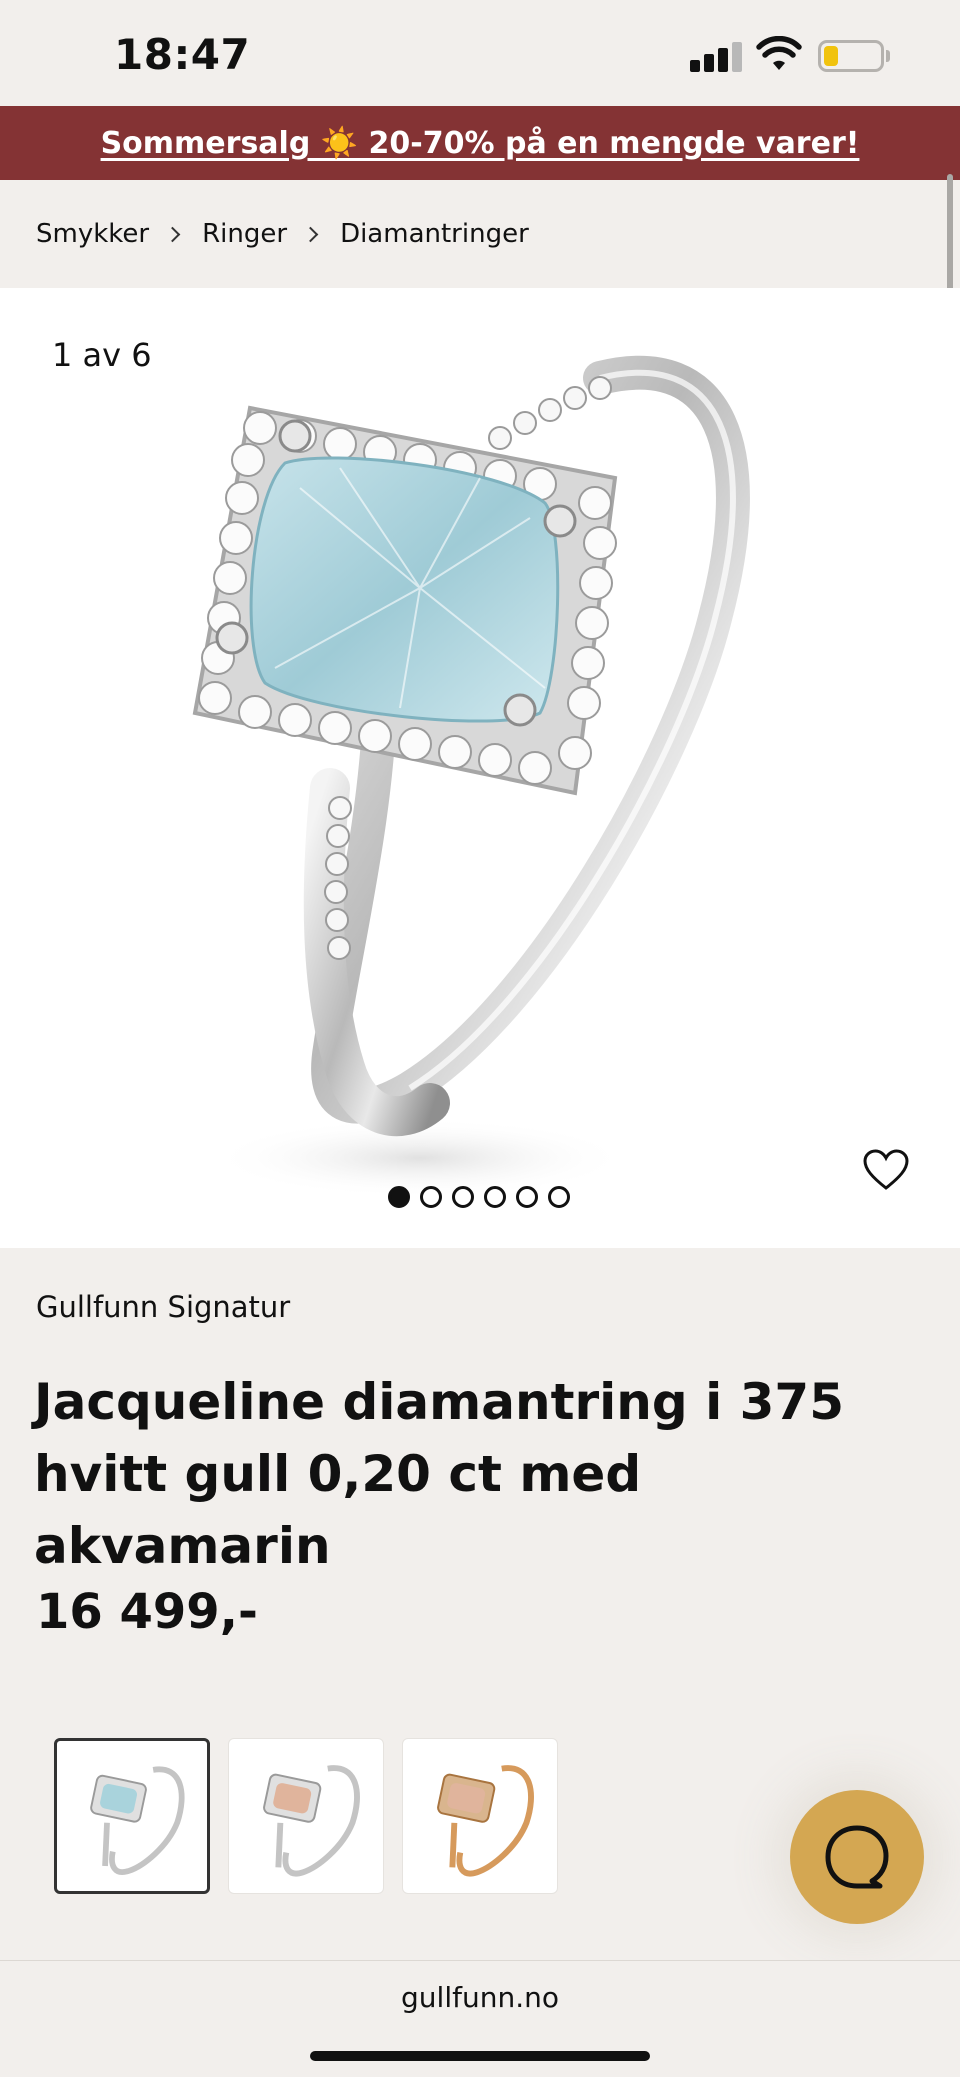 This screenshot has width=960, height=2077. Describe the element at coordinates (244, 234) in the screenshot. I see `breadcrumb-item-ringer: Ringer` at that location.